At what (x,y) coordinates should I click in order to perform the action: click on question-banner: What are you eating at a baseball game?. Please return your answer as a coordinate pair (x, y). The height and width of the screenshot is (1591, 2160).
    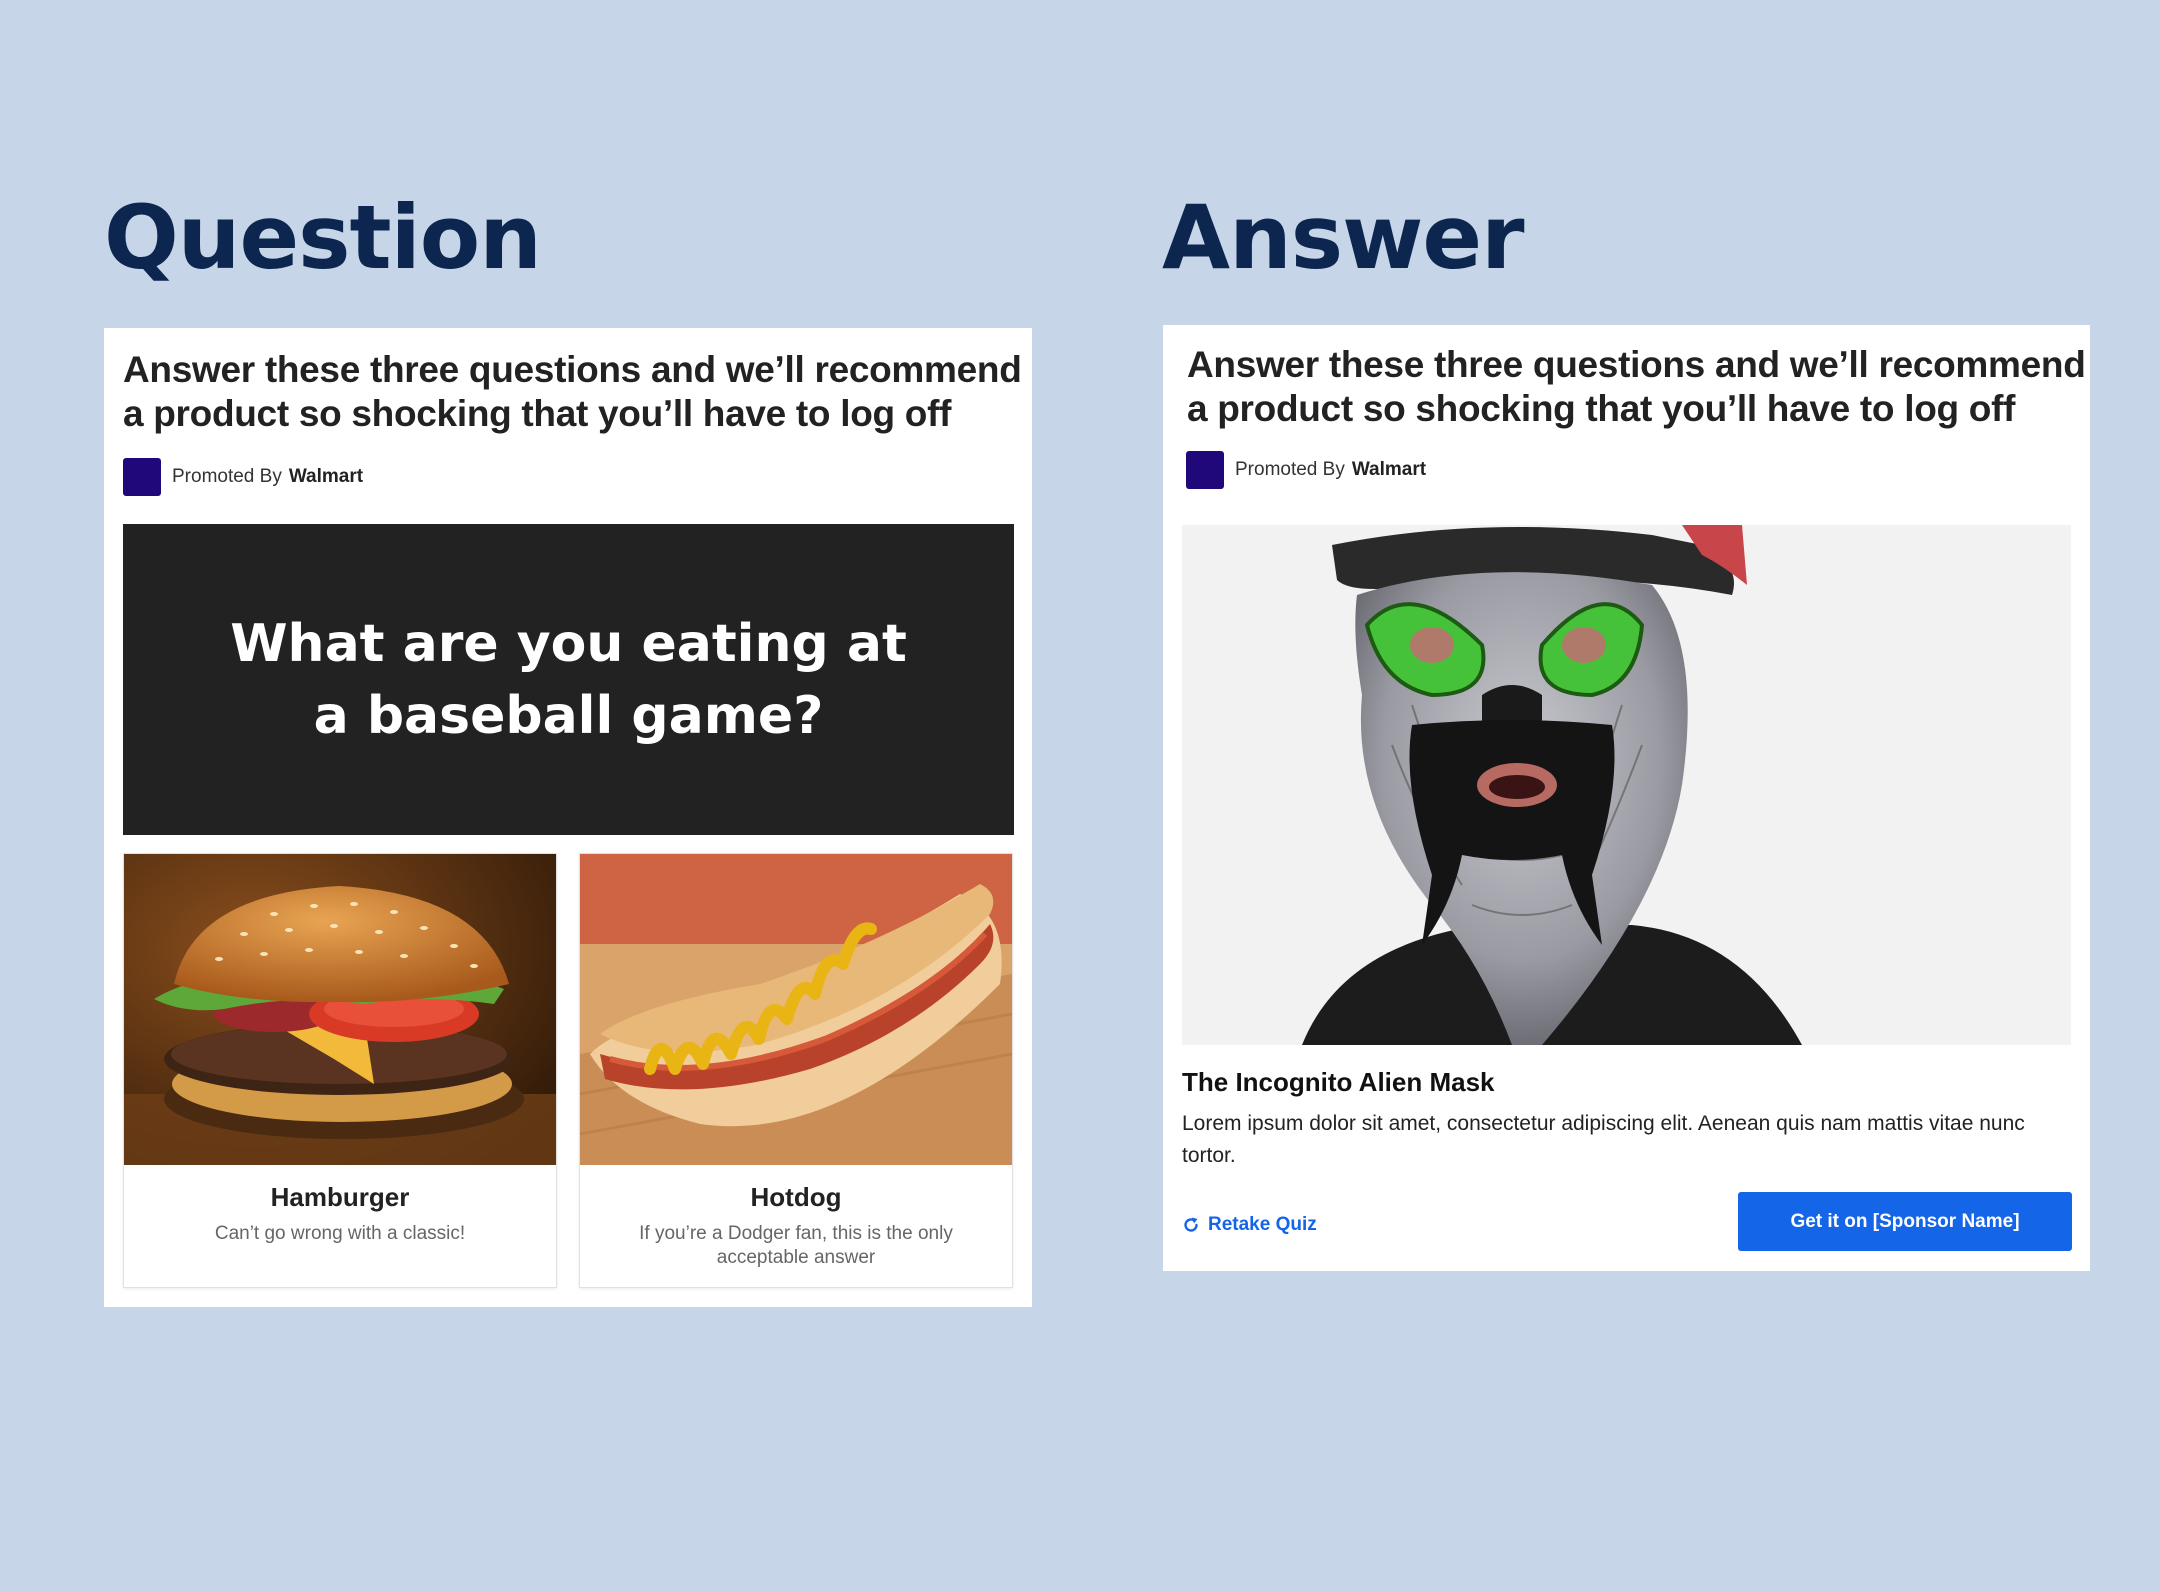
    Looking at the image, I should click on (568, 679).